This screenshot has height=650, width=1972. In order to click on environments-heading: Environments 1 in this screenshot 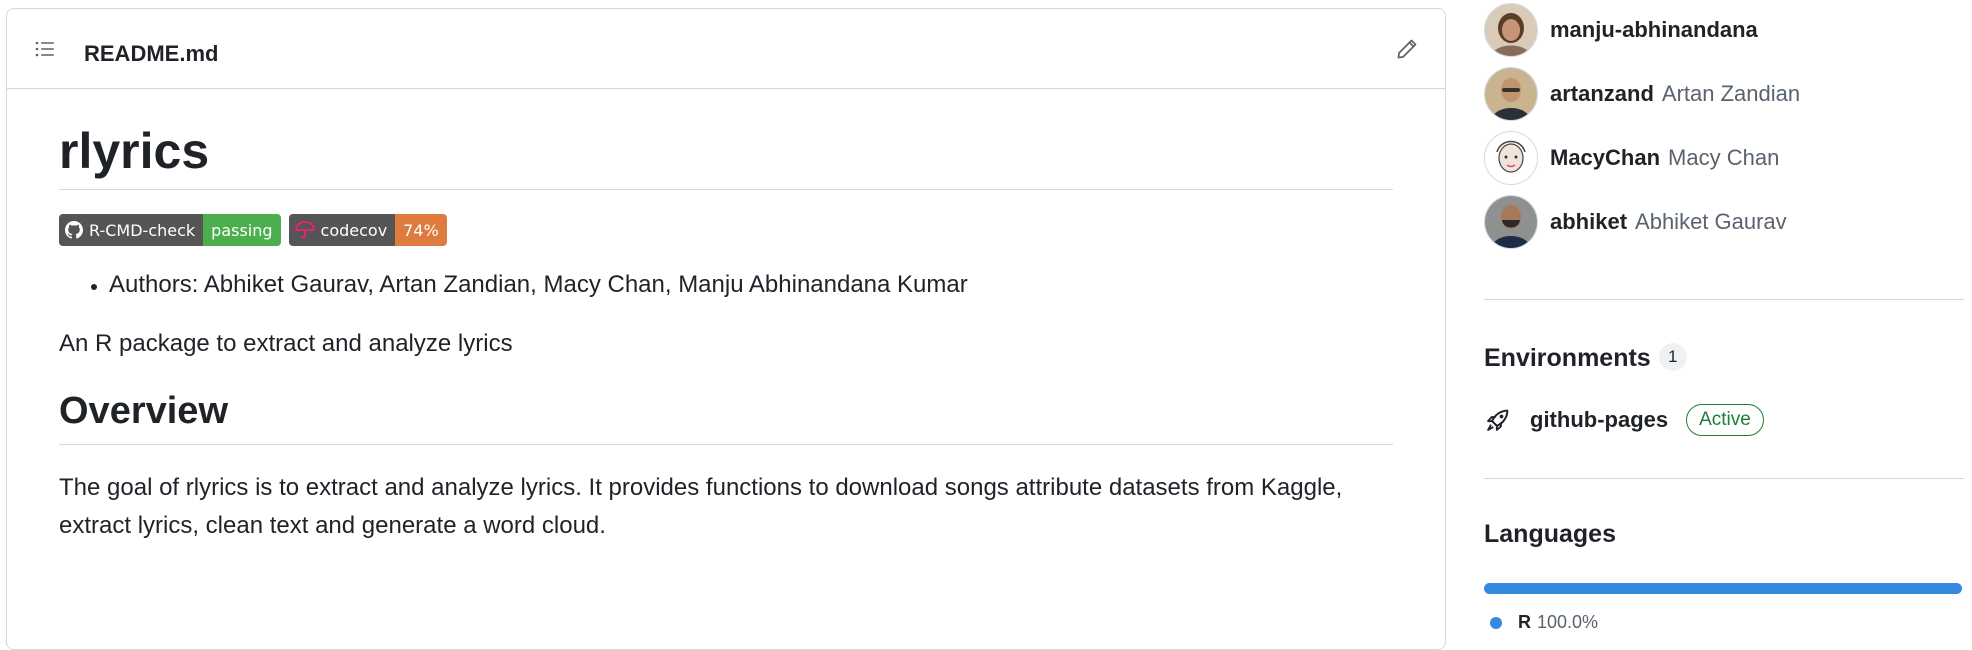, I will do `click(1585, 358)`.